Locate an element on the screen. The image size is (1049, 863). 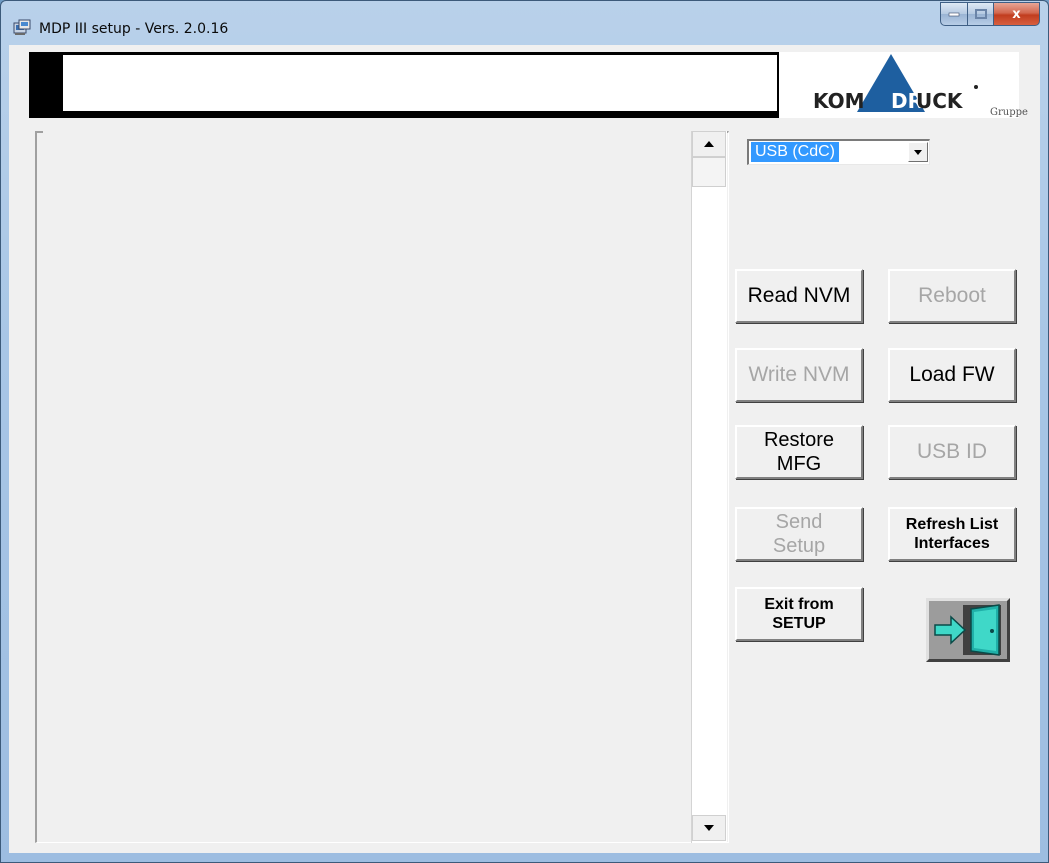
exit-door-icon is located at coordinates (968, 630).